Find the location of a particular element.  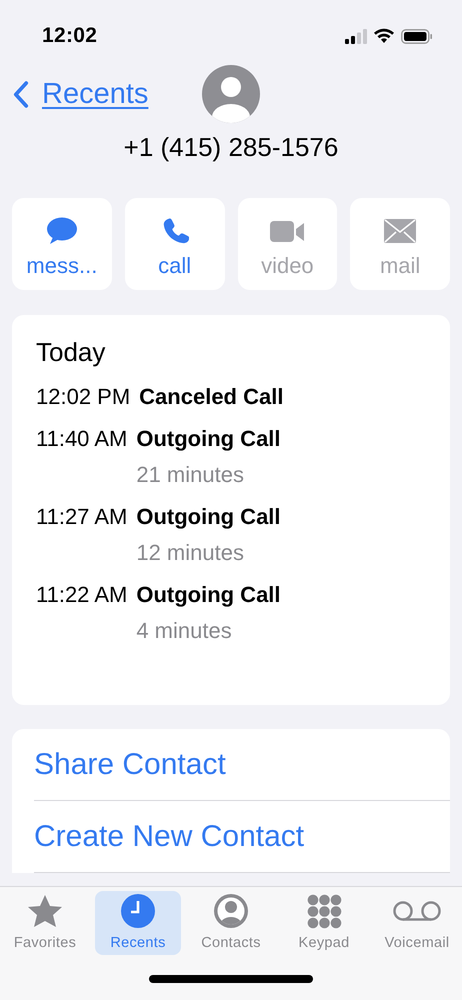

call-time: 12:02 PM is located at coordinates (83, 397).